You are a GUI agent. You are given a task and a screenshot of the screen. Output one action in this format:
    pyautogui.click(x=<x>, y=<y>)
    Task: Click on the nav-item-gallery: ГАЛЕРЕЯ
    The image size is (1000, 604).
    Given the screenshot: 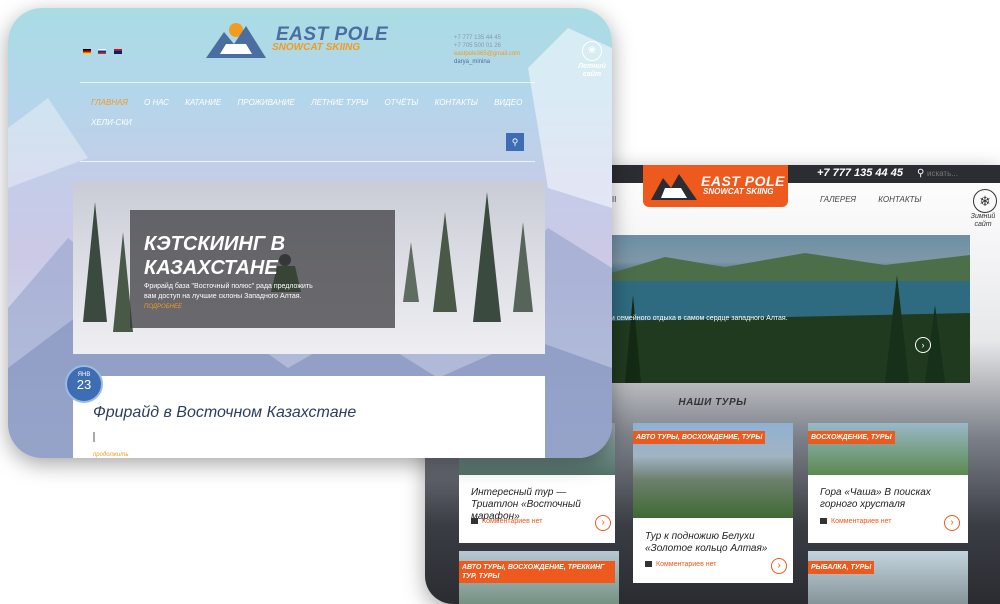 What is the action you would take?
    pyautogui.click(x=838, y=199)
    